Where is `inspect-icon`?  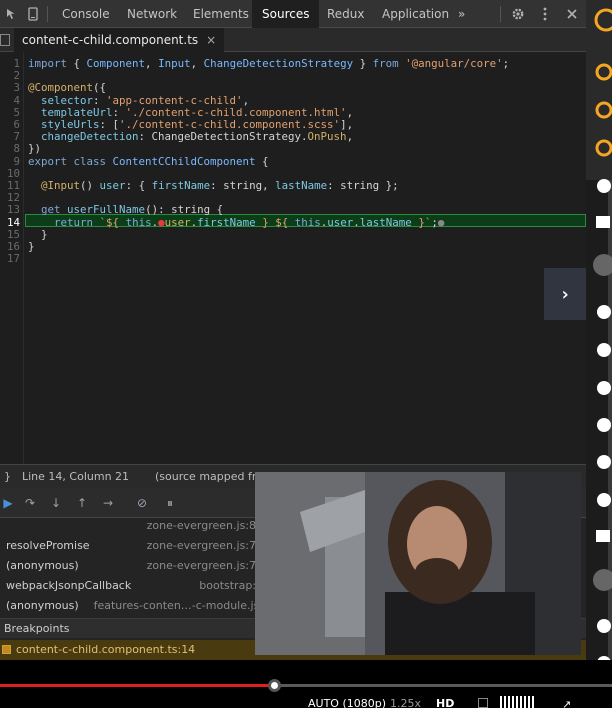
inspect-icon is located at coordinates (12, 14).